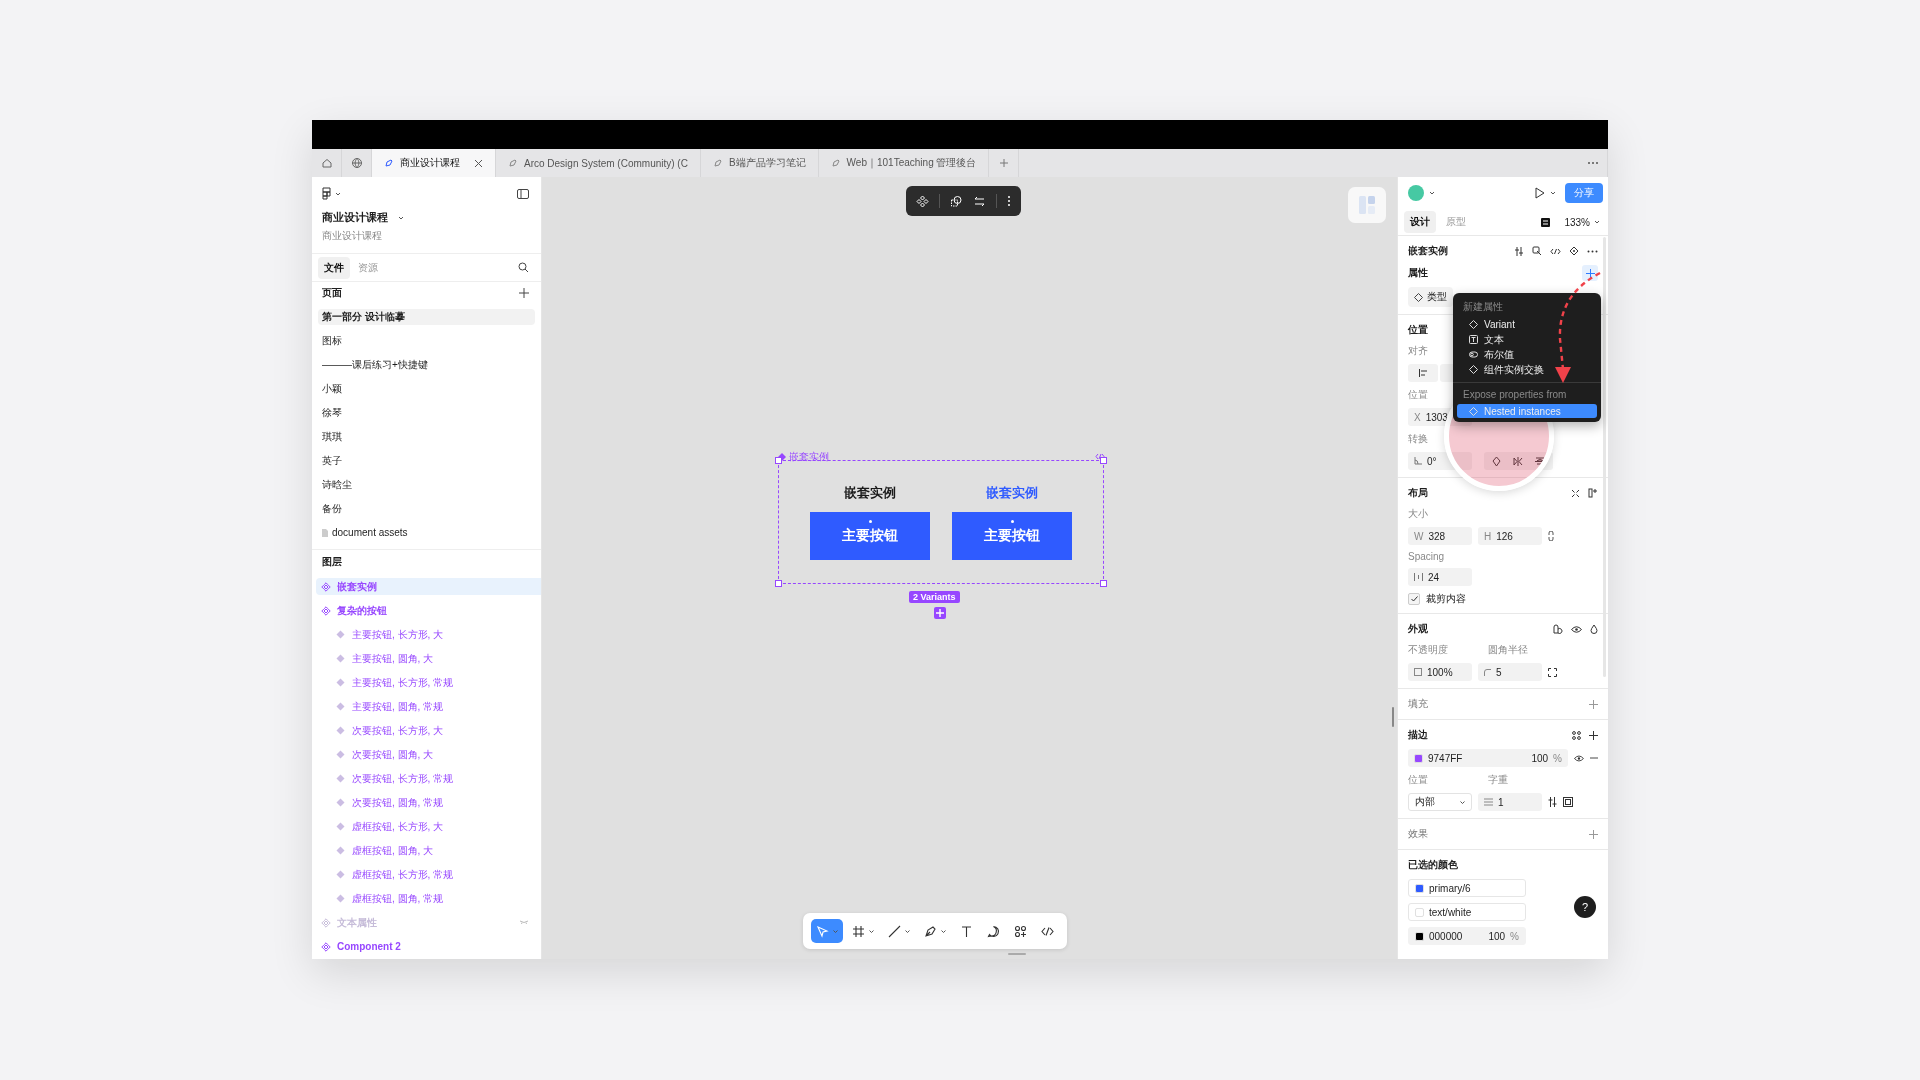 Image resolution: width=1920 pixels, height=1080 pixels. What do you see at coordinates (1430, 297) in the screenshot?
I see `property-chip: 类型` at bounding box center [1430, 297].